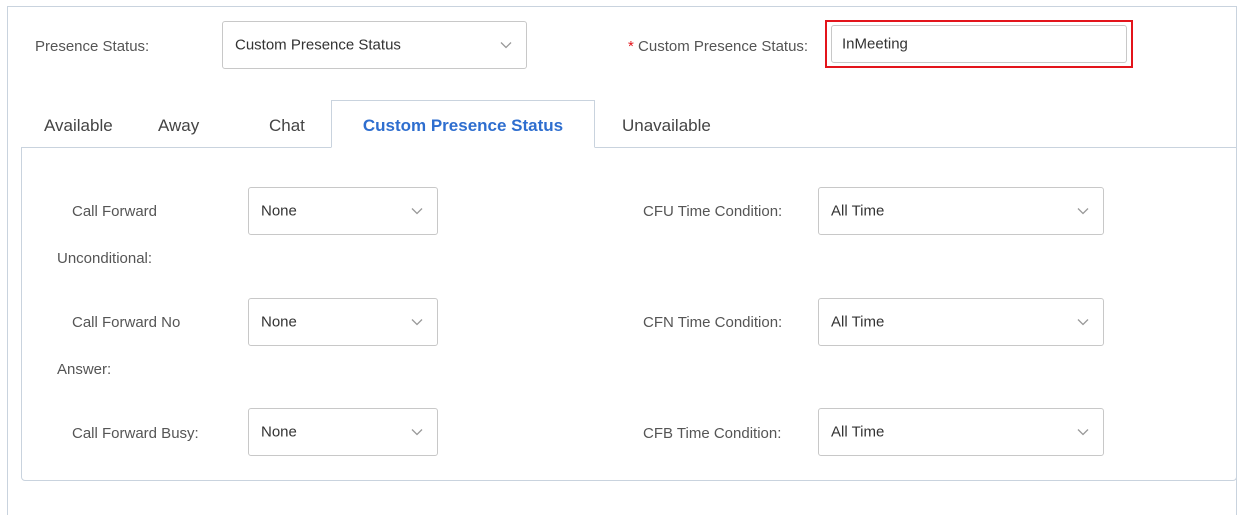 The width and height of the screenshot is (1242, 515). What do you see at coordinates (858, 432) in the screenshot?
I see `cfb-time-condition-value: All Time` at bounding box center [858, 432].